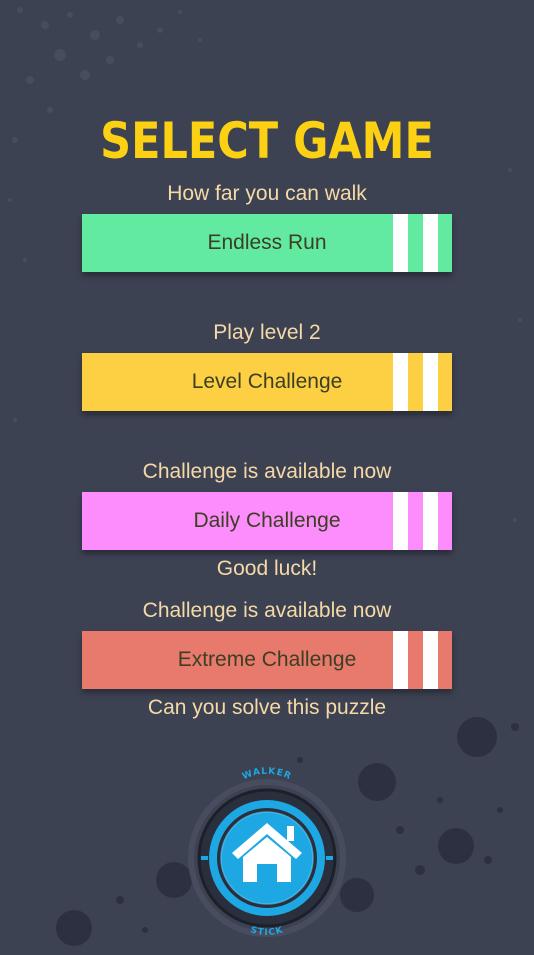 This screenshot has height=955, width=534. Describe the element at coordinates (267, 521) in the screenshot. I see `daily-challenge-button: Daily Challenge` at that location.